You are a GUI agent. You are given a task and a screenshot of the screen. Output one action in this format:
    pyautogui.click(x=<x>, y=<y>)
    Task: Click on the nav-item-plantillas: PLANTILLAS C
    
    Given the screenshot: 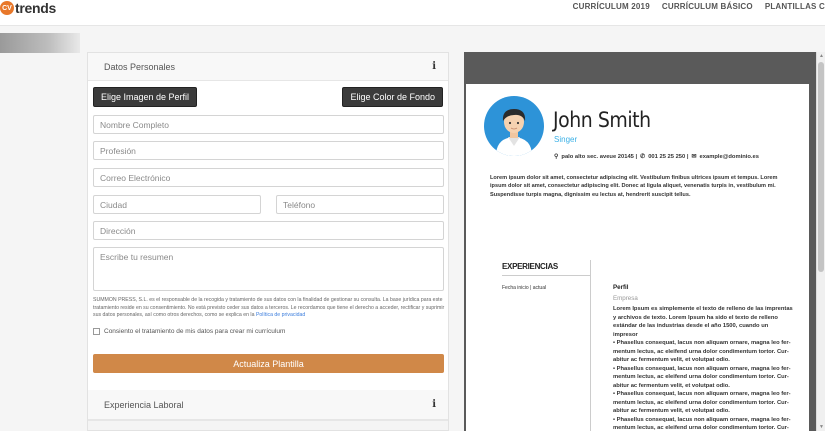 What is the action you would take?
    pyautogui.click(x=795, y=6)
    